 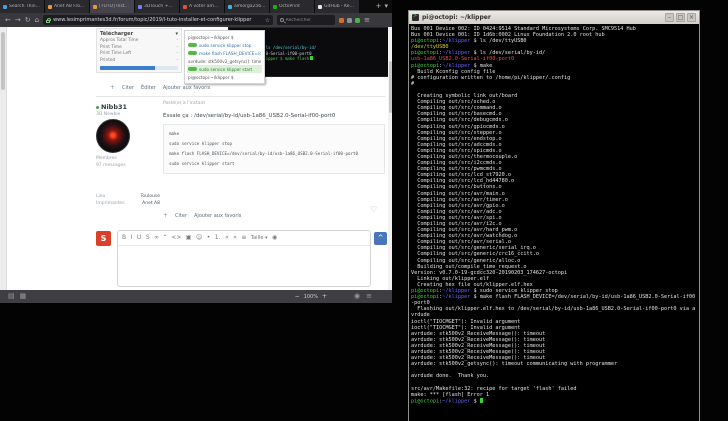 I want to click on emoji-icon: ☺, so click(x=199, y=238).